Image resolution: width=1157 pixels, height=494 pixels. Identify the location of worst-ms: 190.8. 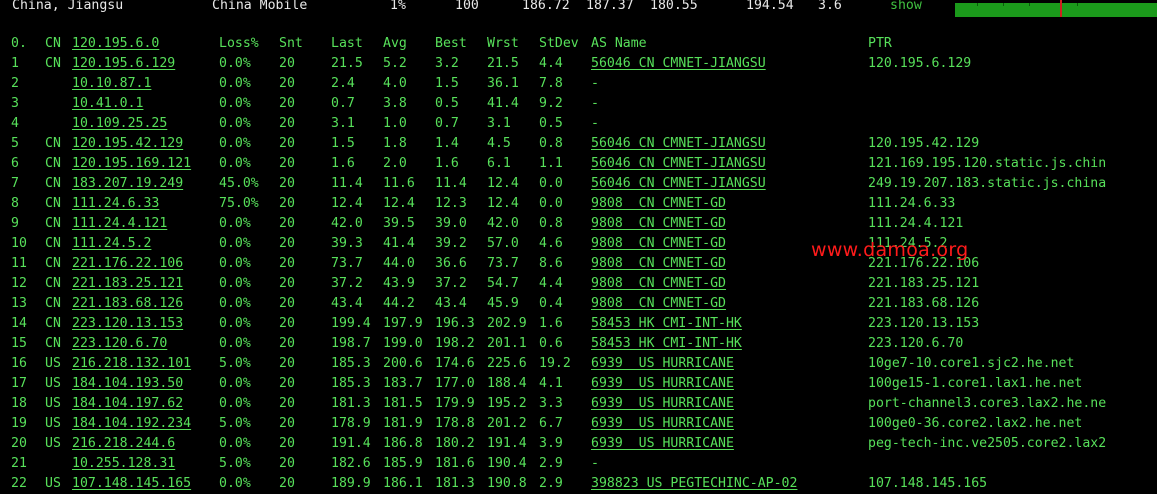
(507, 483).